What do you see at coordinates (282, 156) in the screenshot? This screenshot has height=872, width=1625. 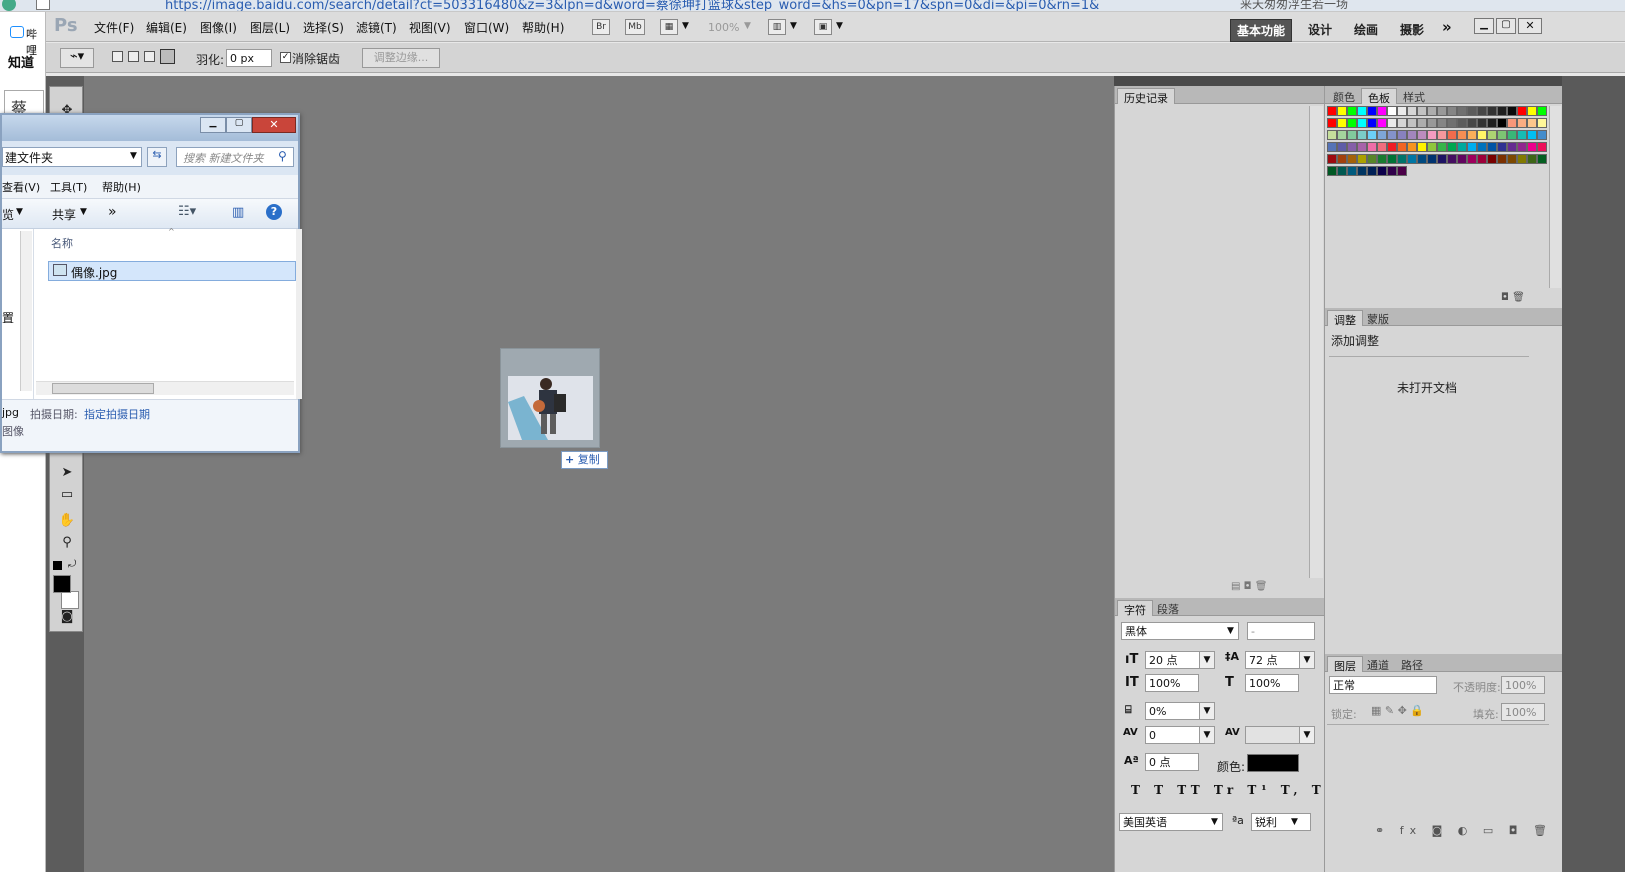 I see `search-icon: ⚲` at bounding box center [282, 156].